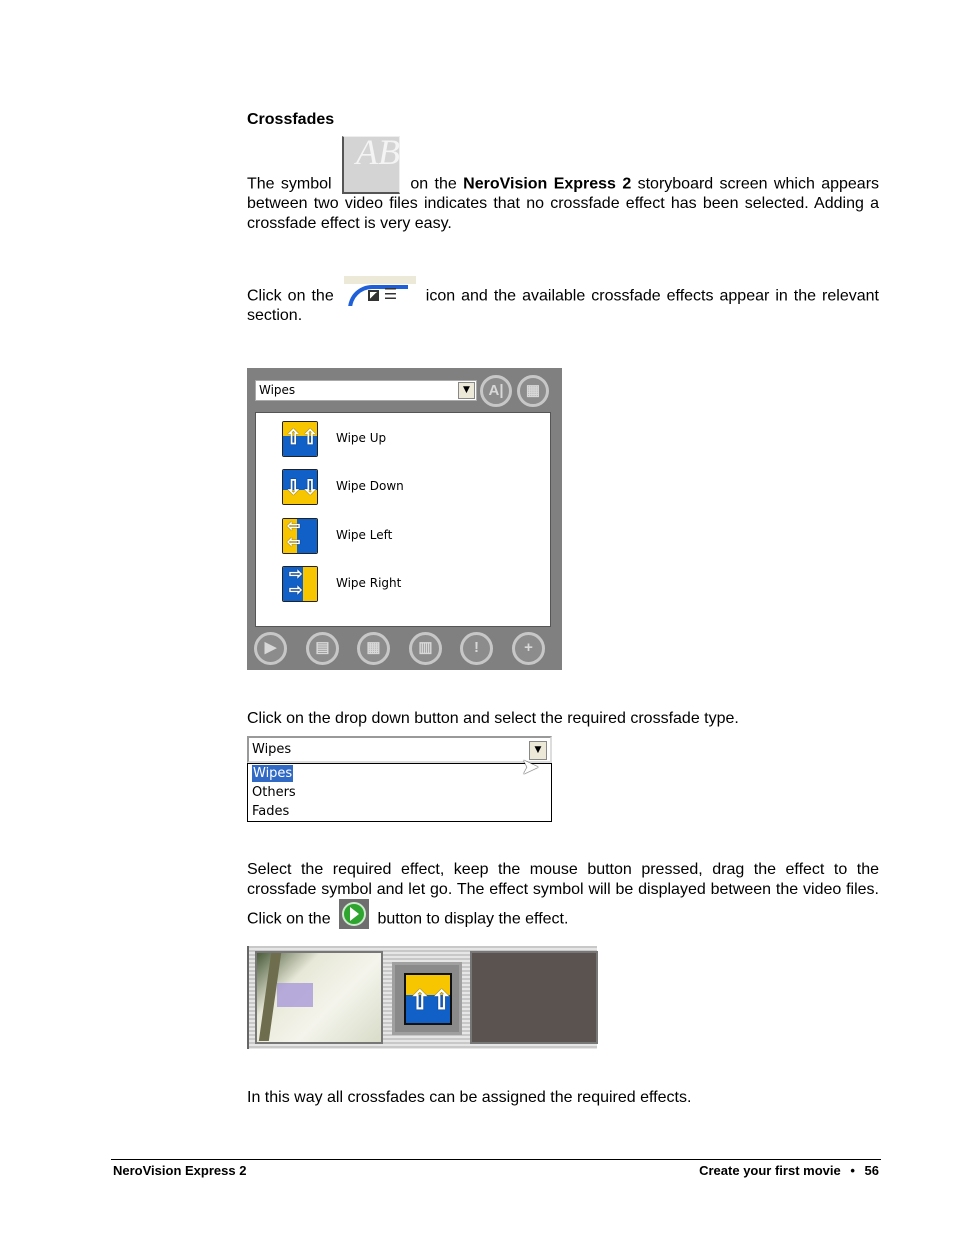  I want to click on text-effect-button: A|, so click(496, 391).